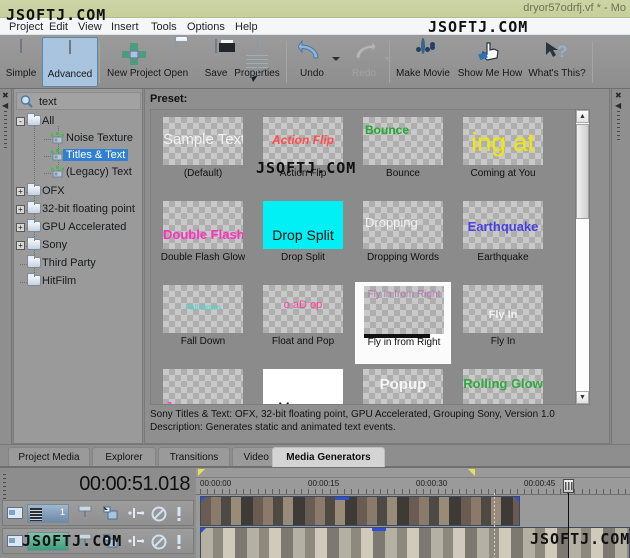 Image resolution: width=630 pixels, height=558 pixels. What do you see at coordinates (78, 101) in the screenshot?
I see `search-input: text` at bounding box center [78, 101].